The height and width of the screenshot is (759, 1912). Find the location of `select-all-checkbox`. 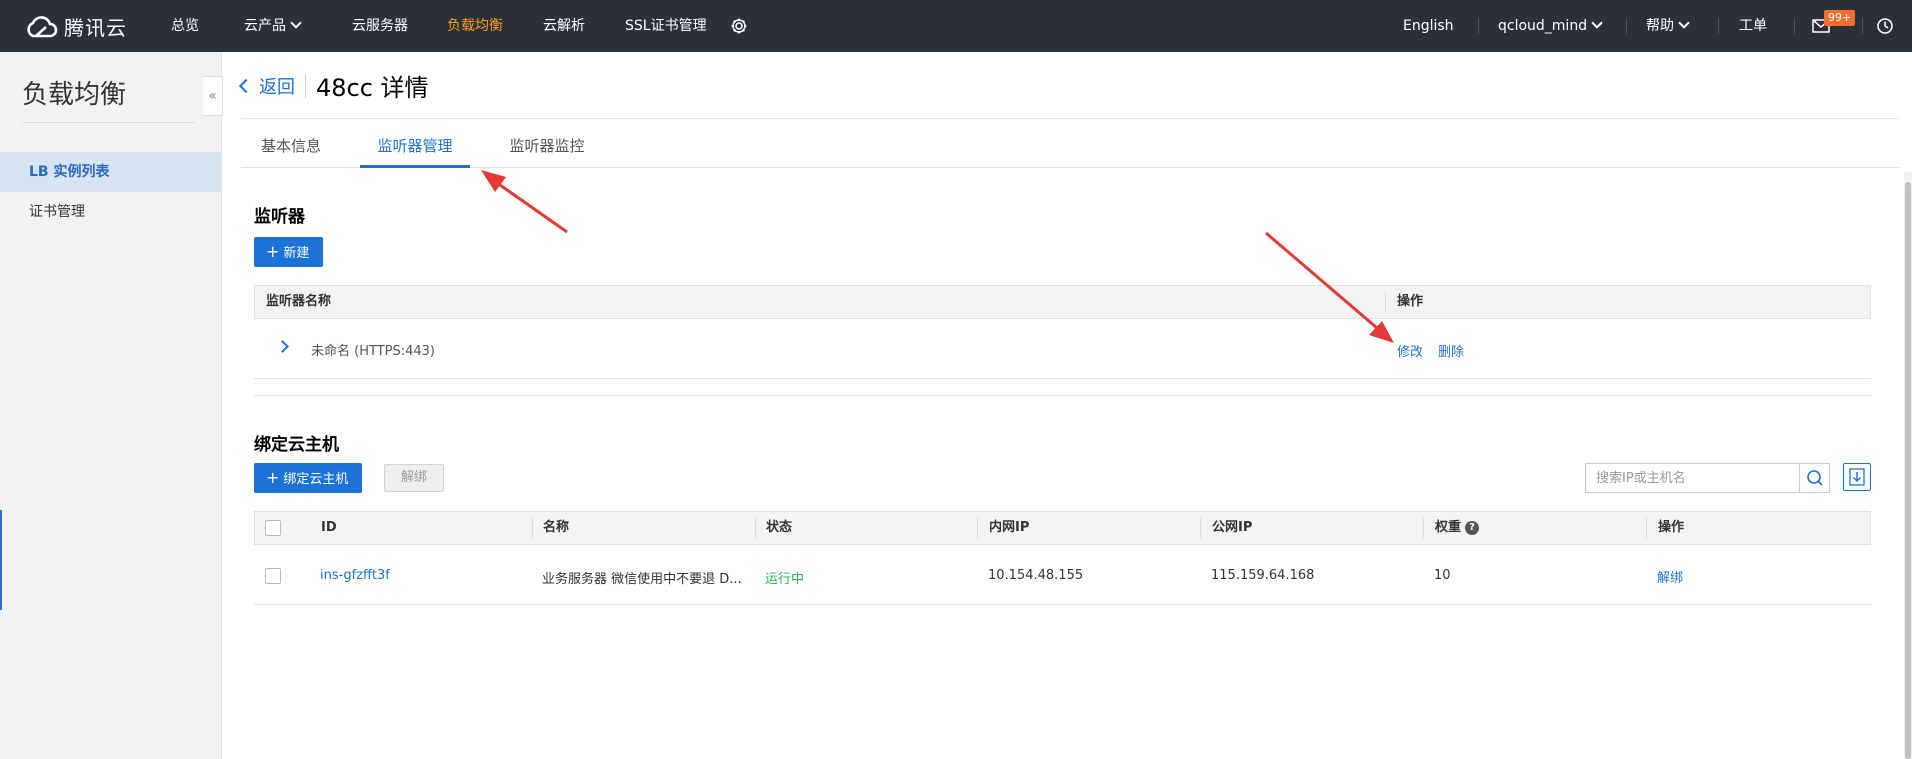

select-all-checkbox is located at coordinates (273, 528).